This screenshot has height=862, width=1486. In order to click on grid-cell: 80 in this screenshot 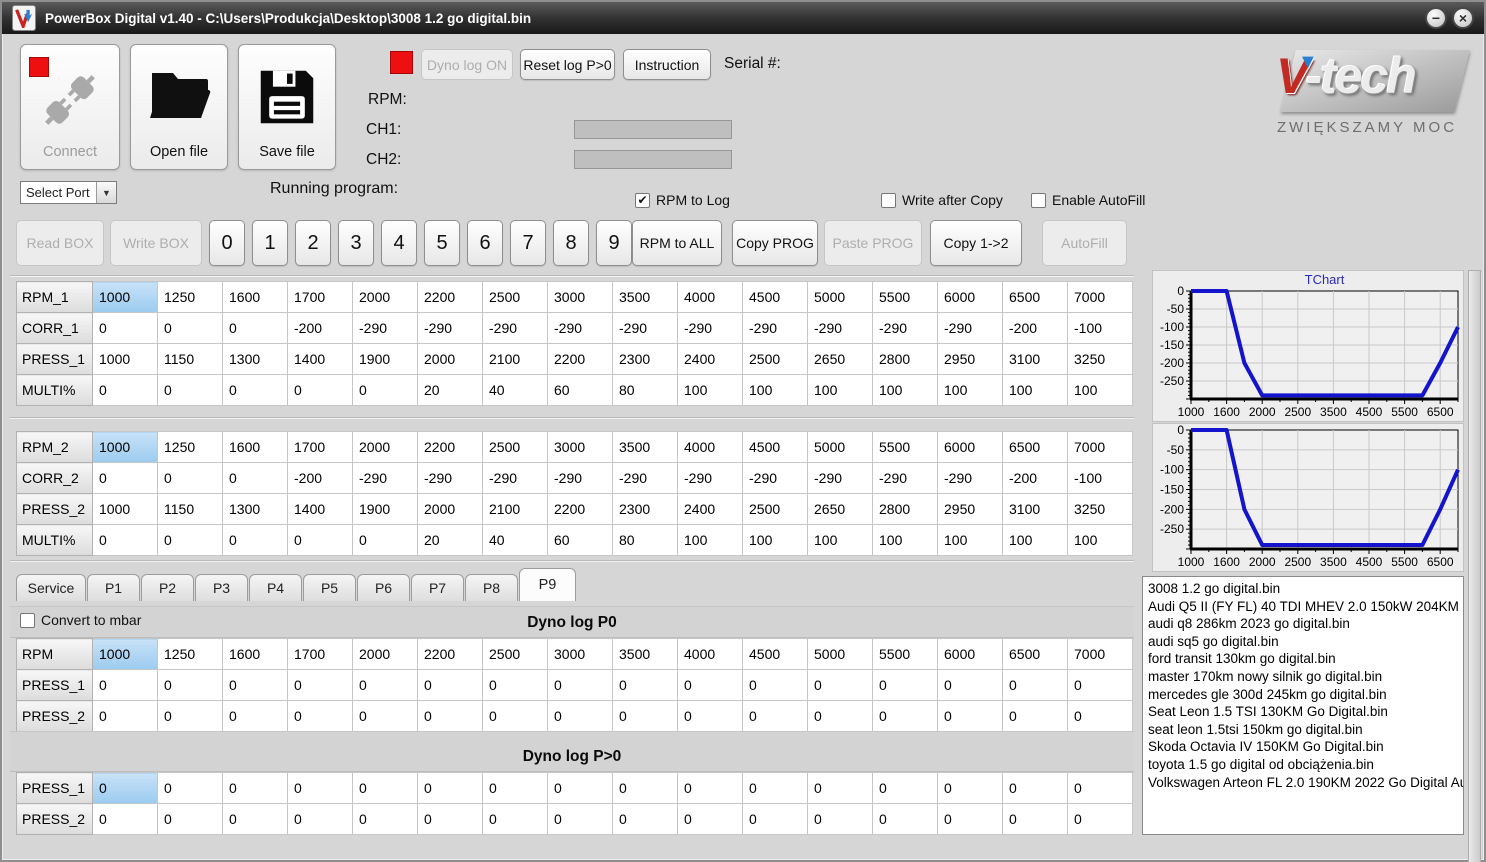, I will do `click(645, 390)`.